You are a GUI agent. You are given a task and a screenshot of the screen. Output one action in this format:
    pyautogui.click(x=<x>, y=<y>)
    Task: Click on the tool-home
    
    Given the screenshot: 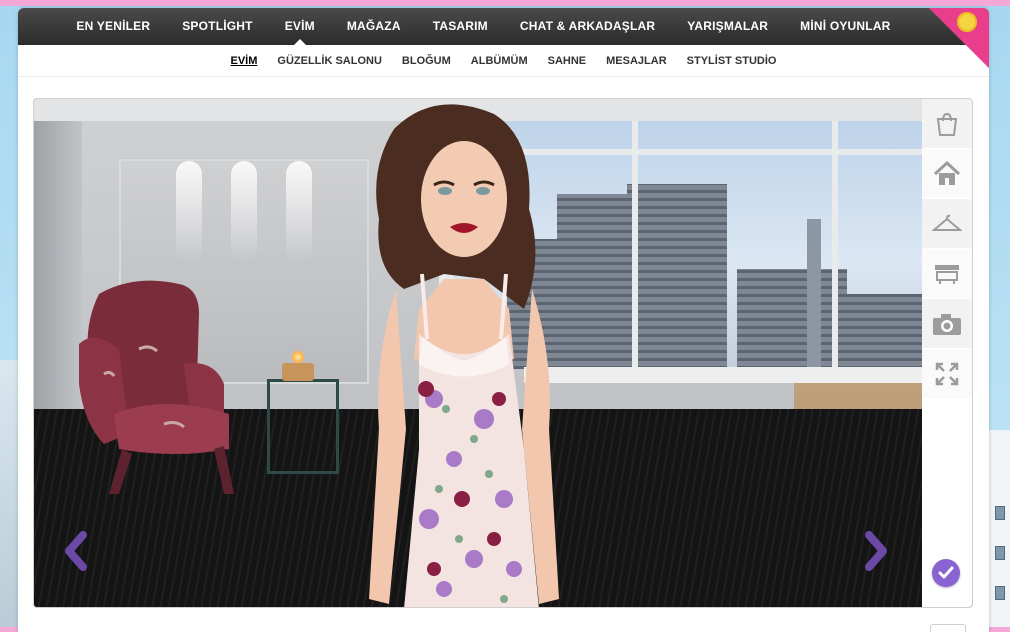 What is the action you would take?
    pyautogui.click(x=947, y=174)
    